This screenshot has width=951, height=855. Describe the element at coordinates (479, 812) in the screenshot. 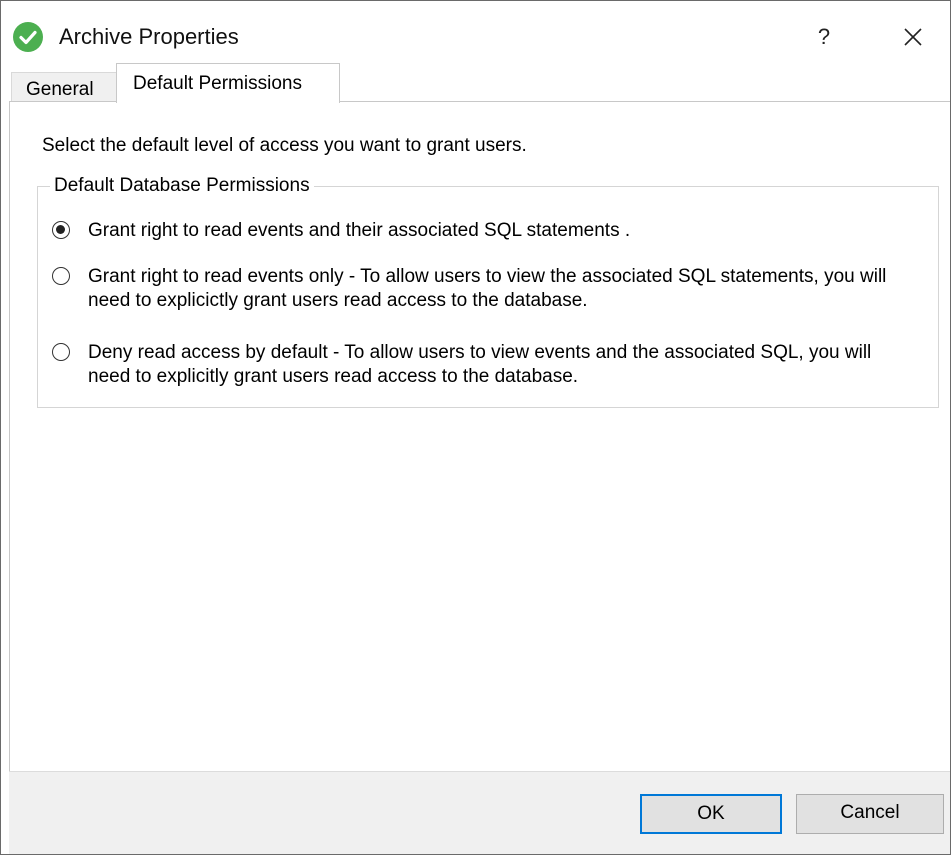

I see `dialog-footer: OK Cancel` at that location.